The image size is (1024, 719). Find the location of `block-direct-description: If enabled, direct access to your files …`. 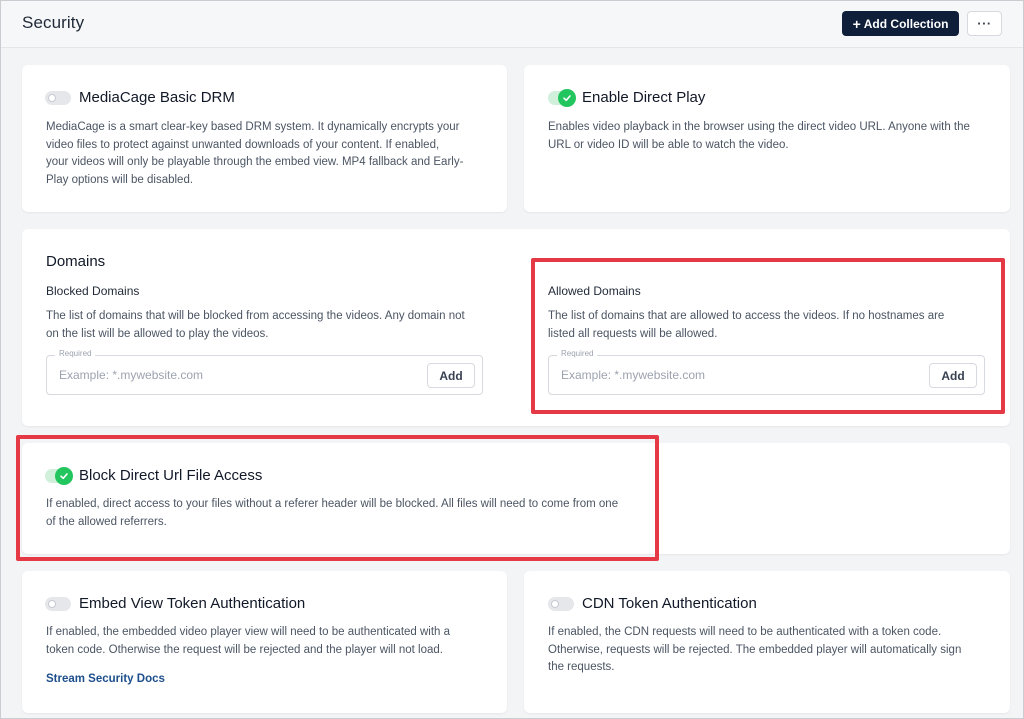

block-direct-description: If enabled, direct access to your files … is located at coordinates (351, 513).